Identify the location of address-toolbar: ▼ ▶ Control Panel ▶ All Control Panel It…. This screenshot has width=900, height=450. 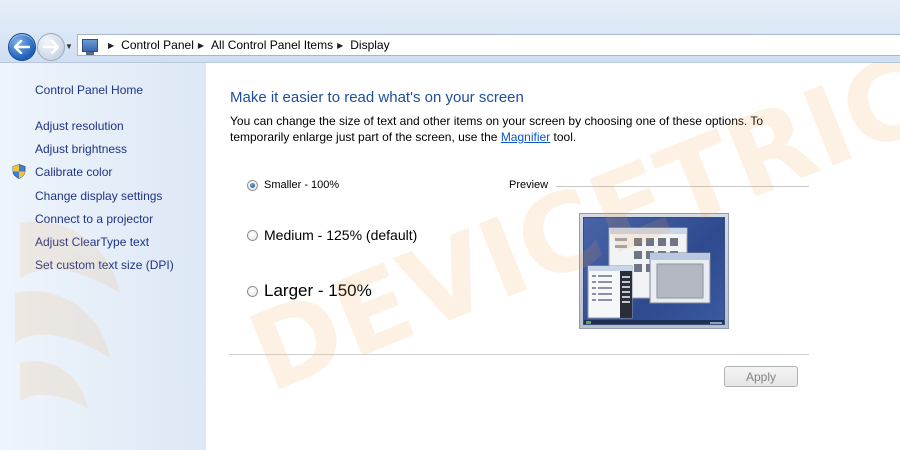
(450, 31).